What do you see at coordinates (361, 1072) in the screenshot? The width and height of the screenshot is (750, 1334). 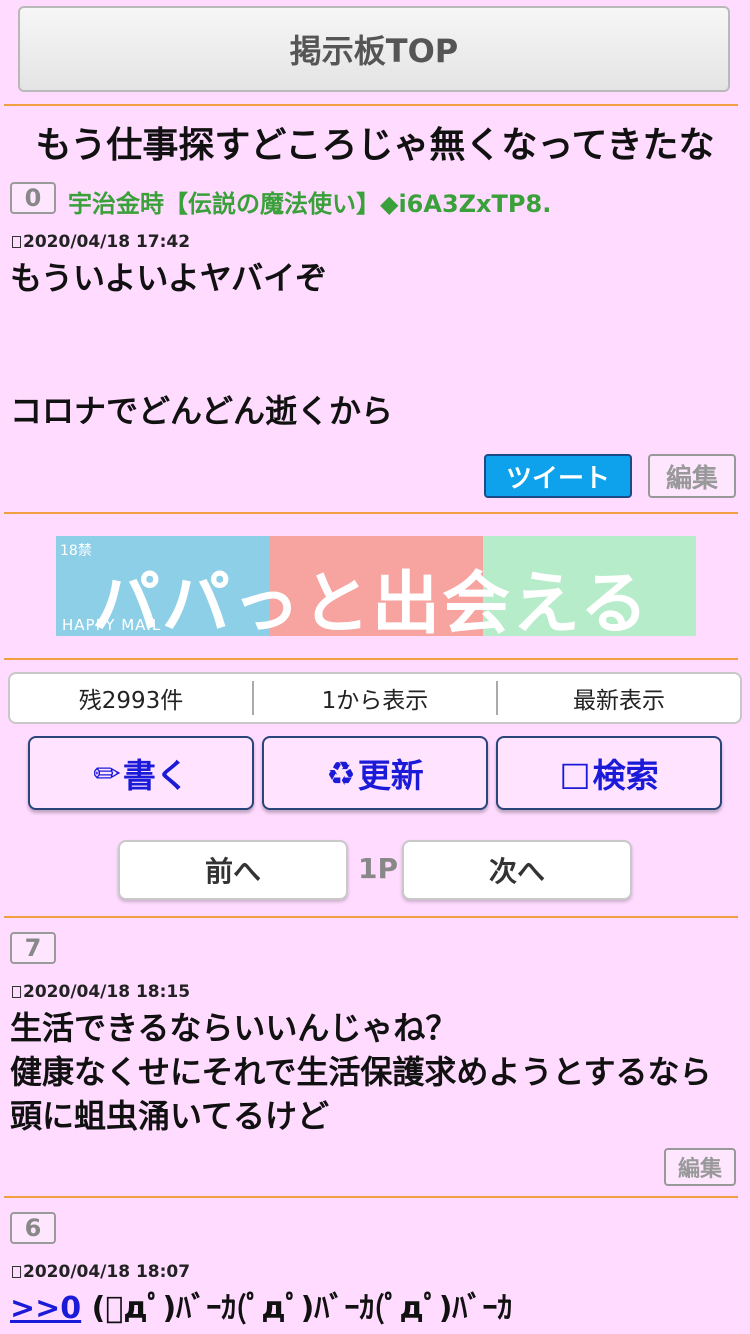 I see `post-body-line: 健康なくせにそれで生活保護求めようとするなら` at bounding box center [361, 1072].